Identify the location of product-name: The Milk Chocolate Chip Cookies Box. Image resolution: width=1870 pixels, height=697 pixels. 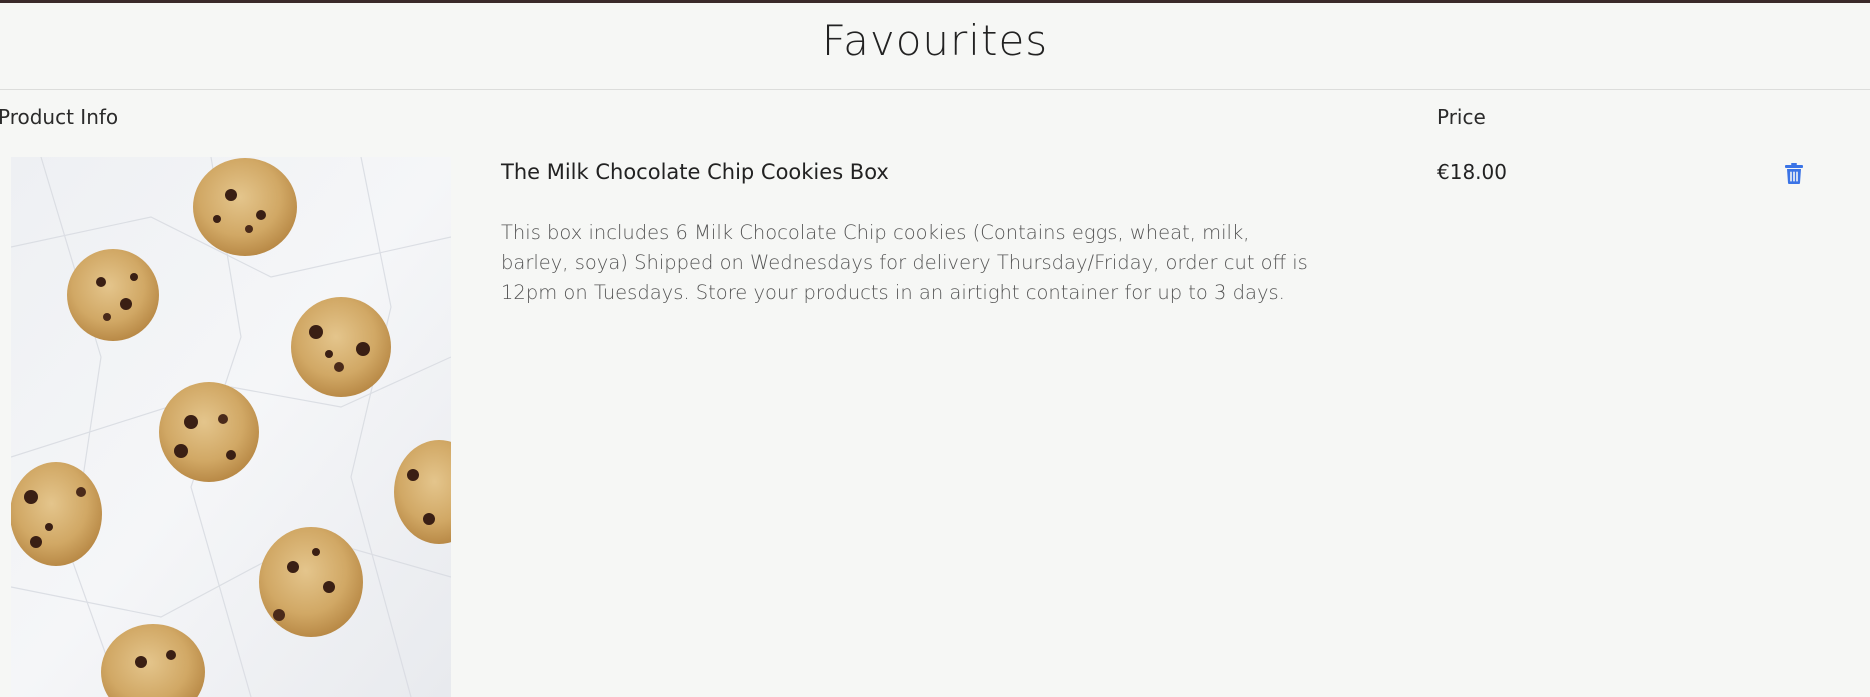
(695, 172).